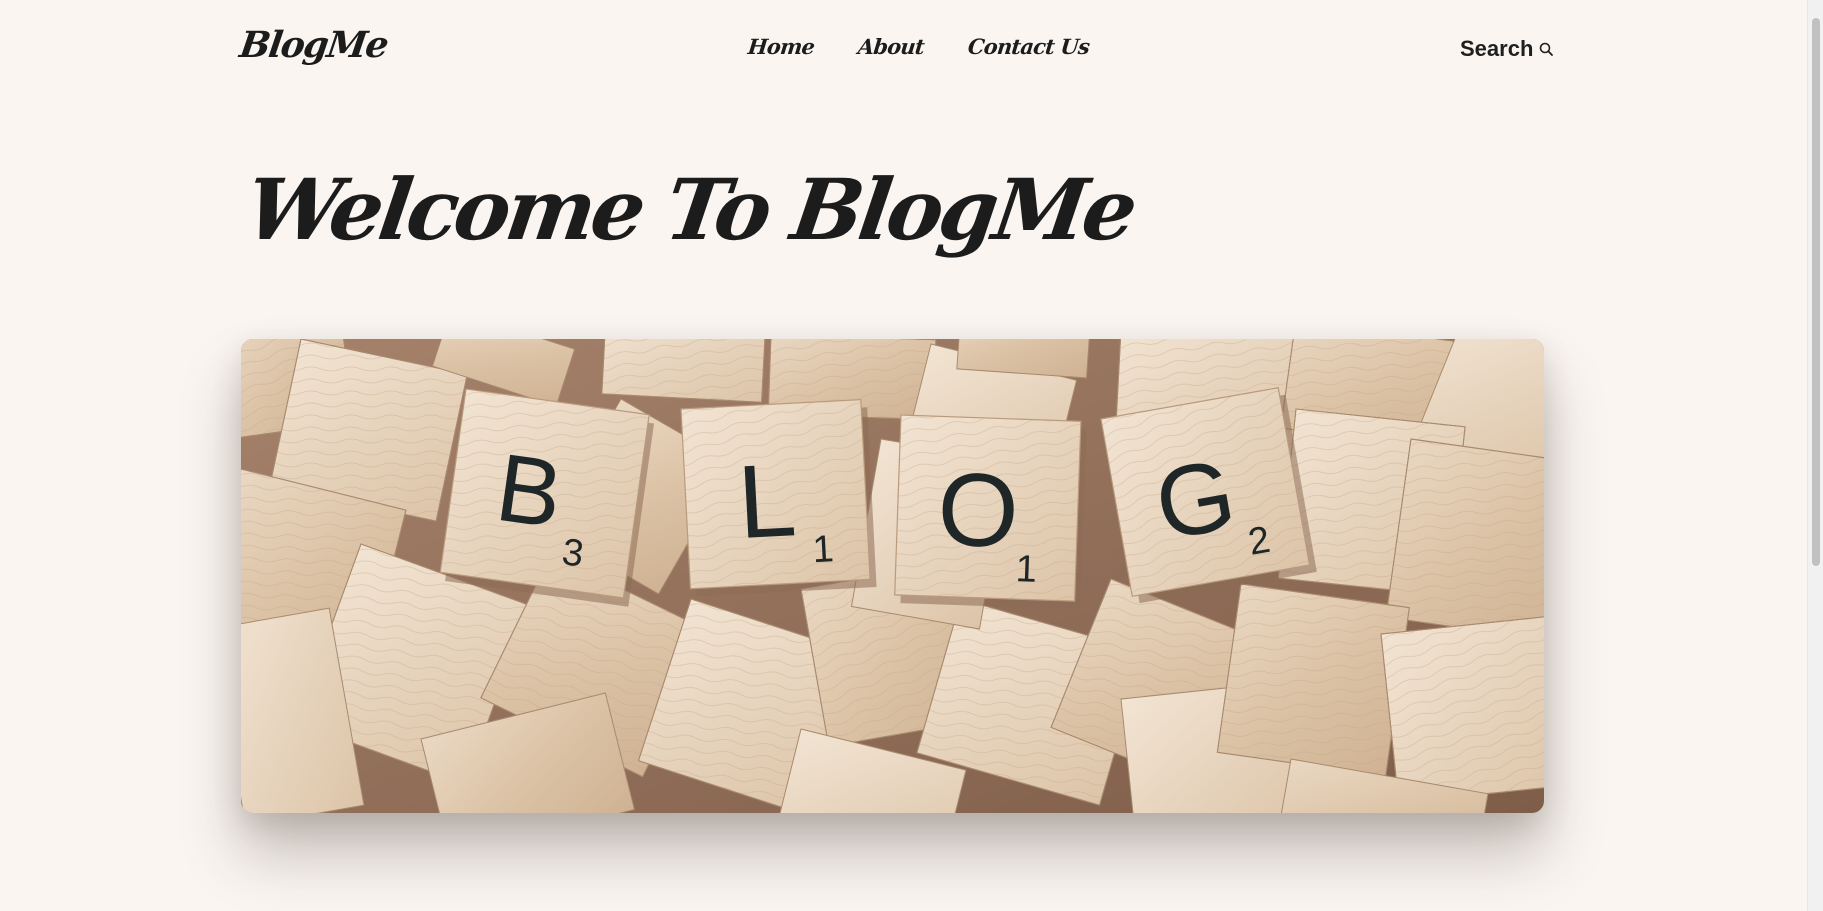  I want to click on tile-o: O 1, so click(990, 512).